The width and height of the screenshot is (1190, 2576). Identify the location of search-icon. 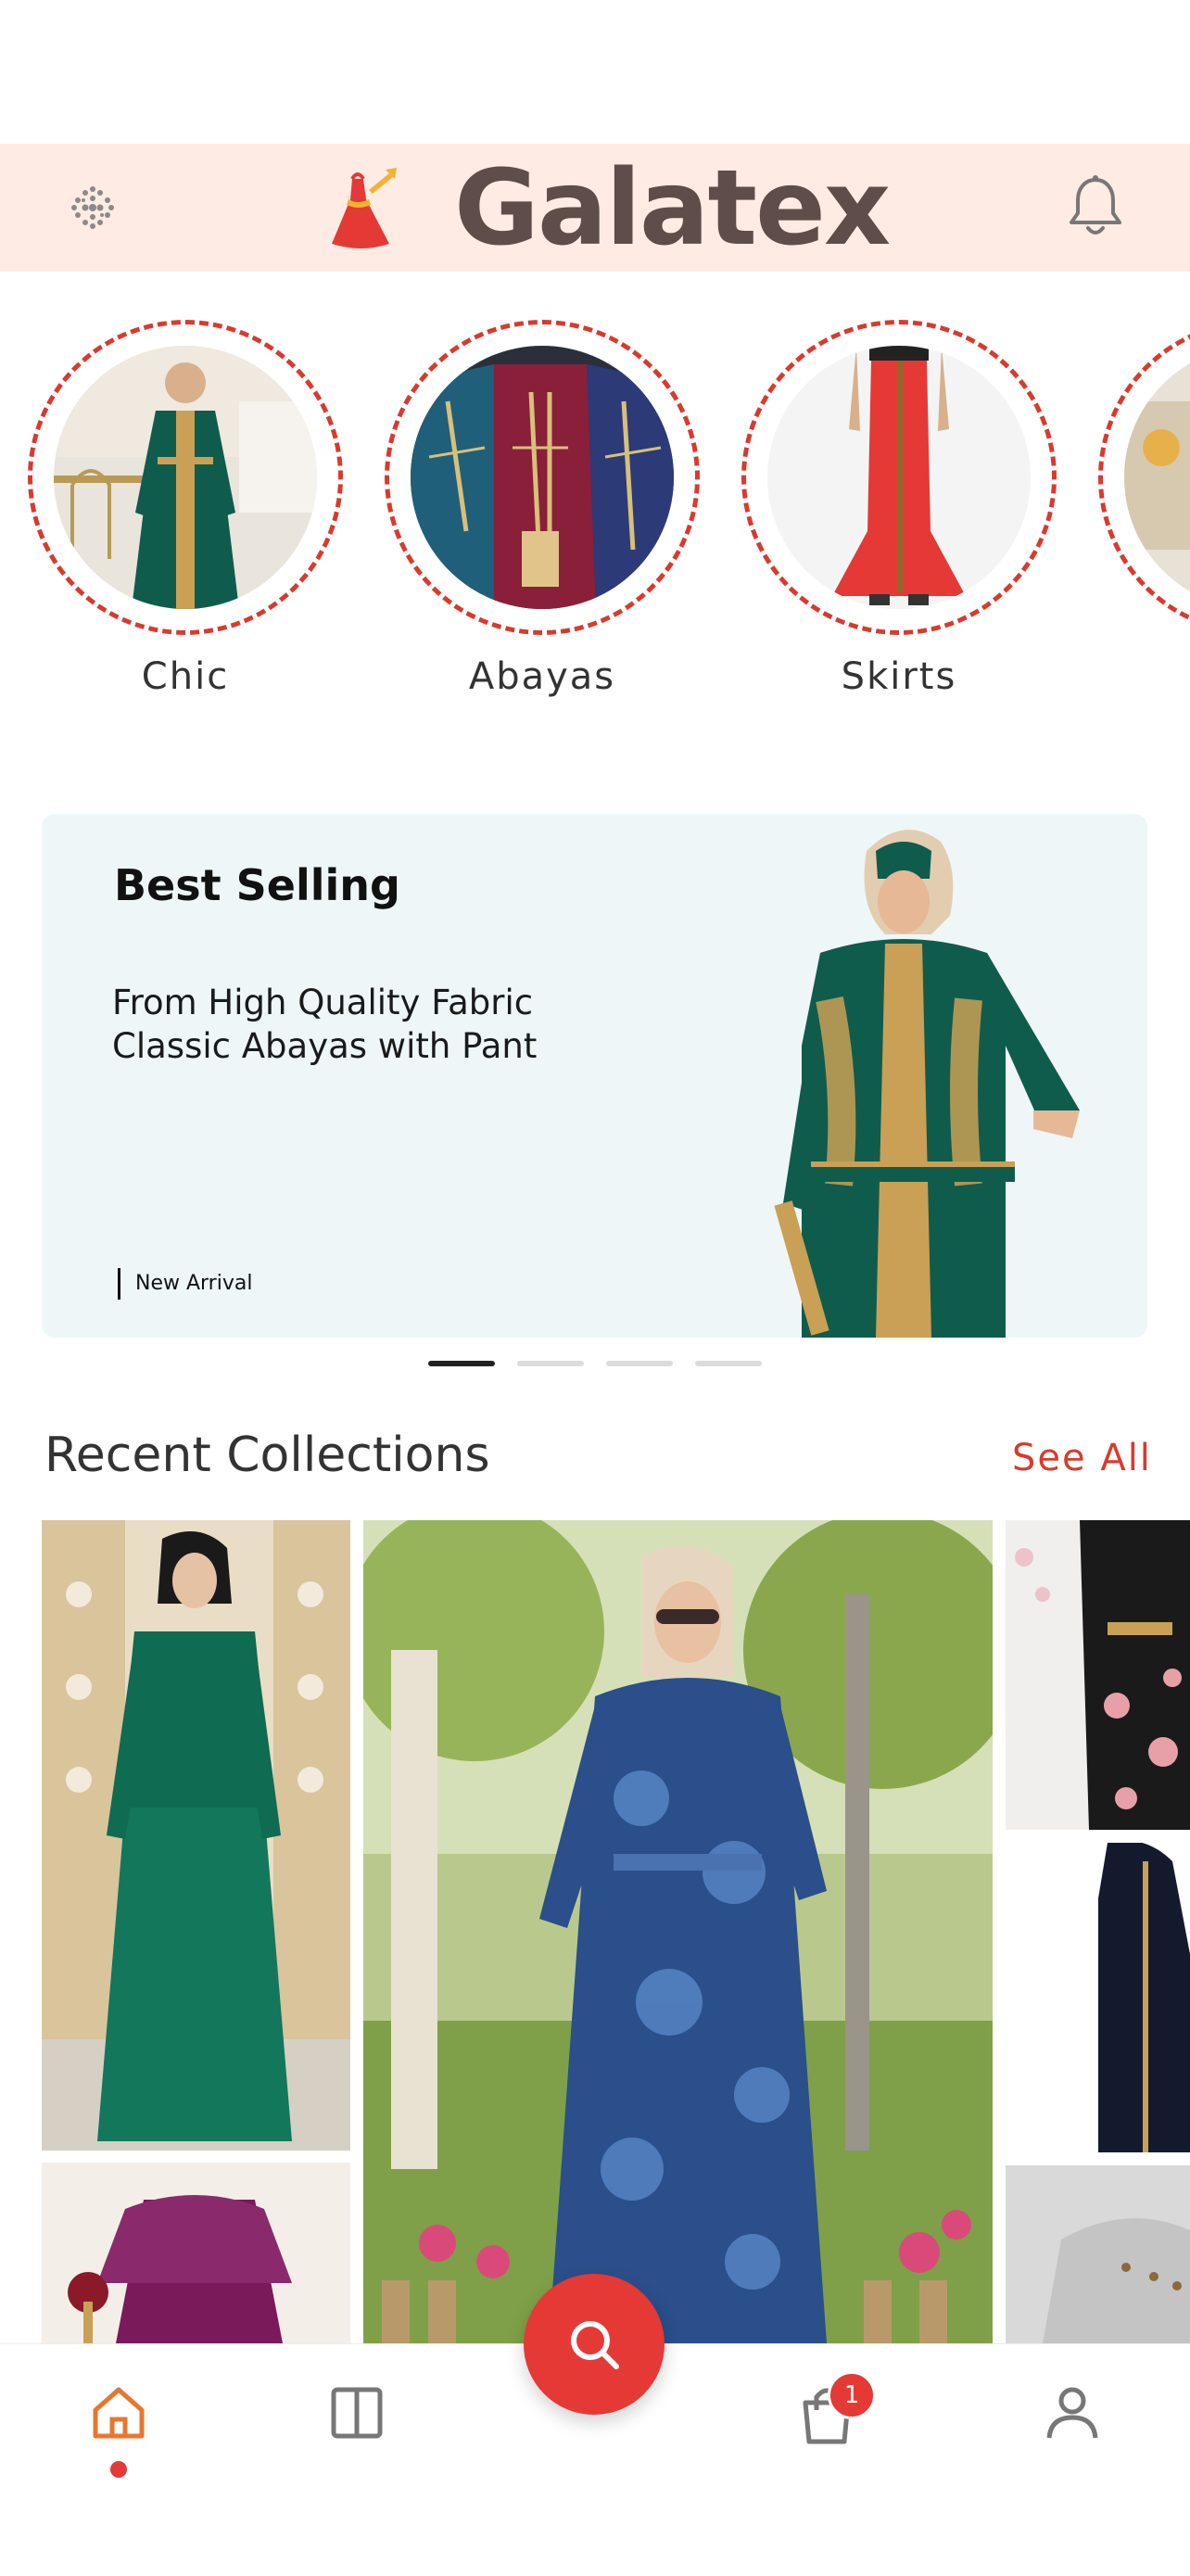
(595, 2345).